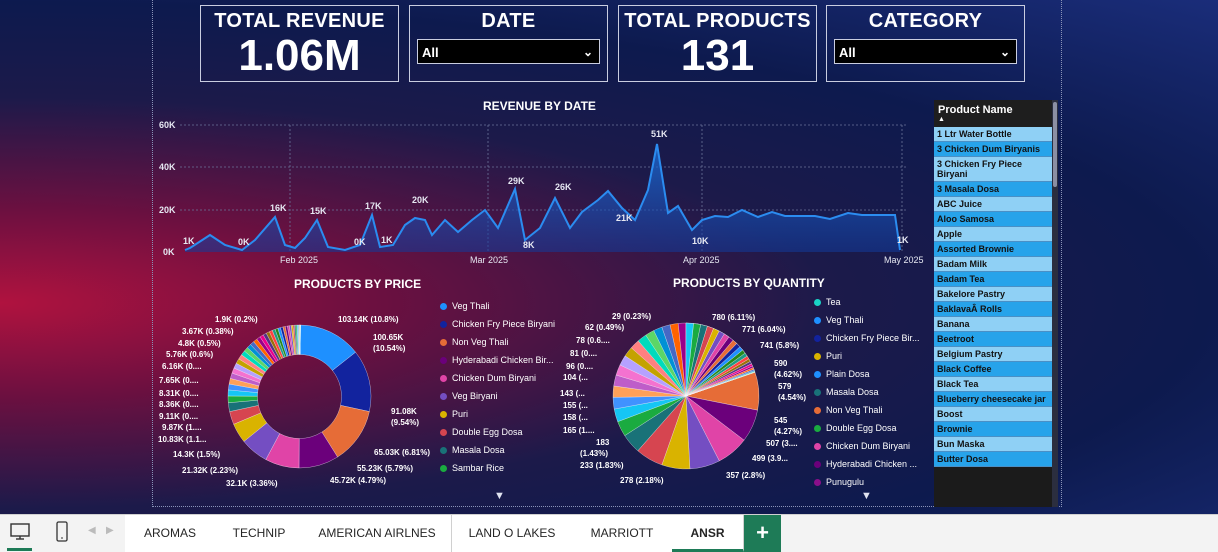  I want to click on table-row: 3 Masala Dosa, so click(993, 189).